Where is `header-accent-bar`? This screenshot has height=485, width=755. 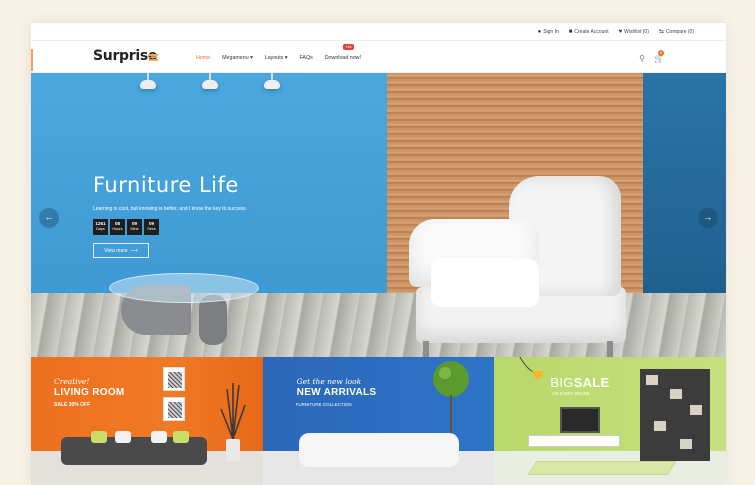
header-accent-bar is located at coordinates (32, 60).